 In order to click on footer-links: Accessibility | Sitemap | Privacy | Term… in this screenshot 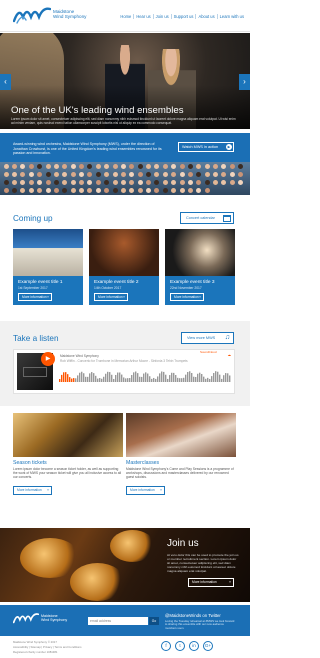, I will do `click(47, 647)`.